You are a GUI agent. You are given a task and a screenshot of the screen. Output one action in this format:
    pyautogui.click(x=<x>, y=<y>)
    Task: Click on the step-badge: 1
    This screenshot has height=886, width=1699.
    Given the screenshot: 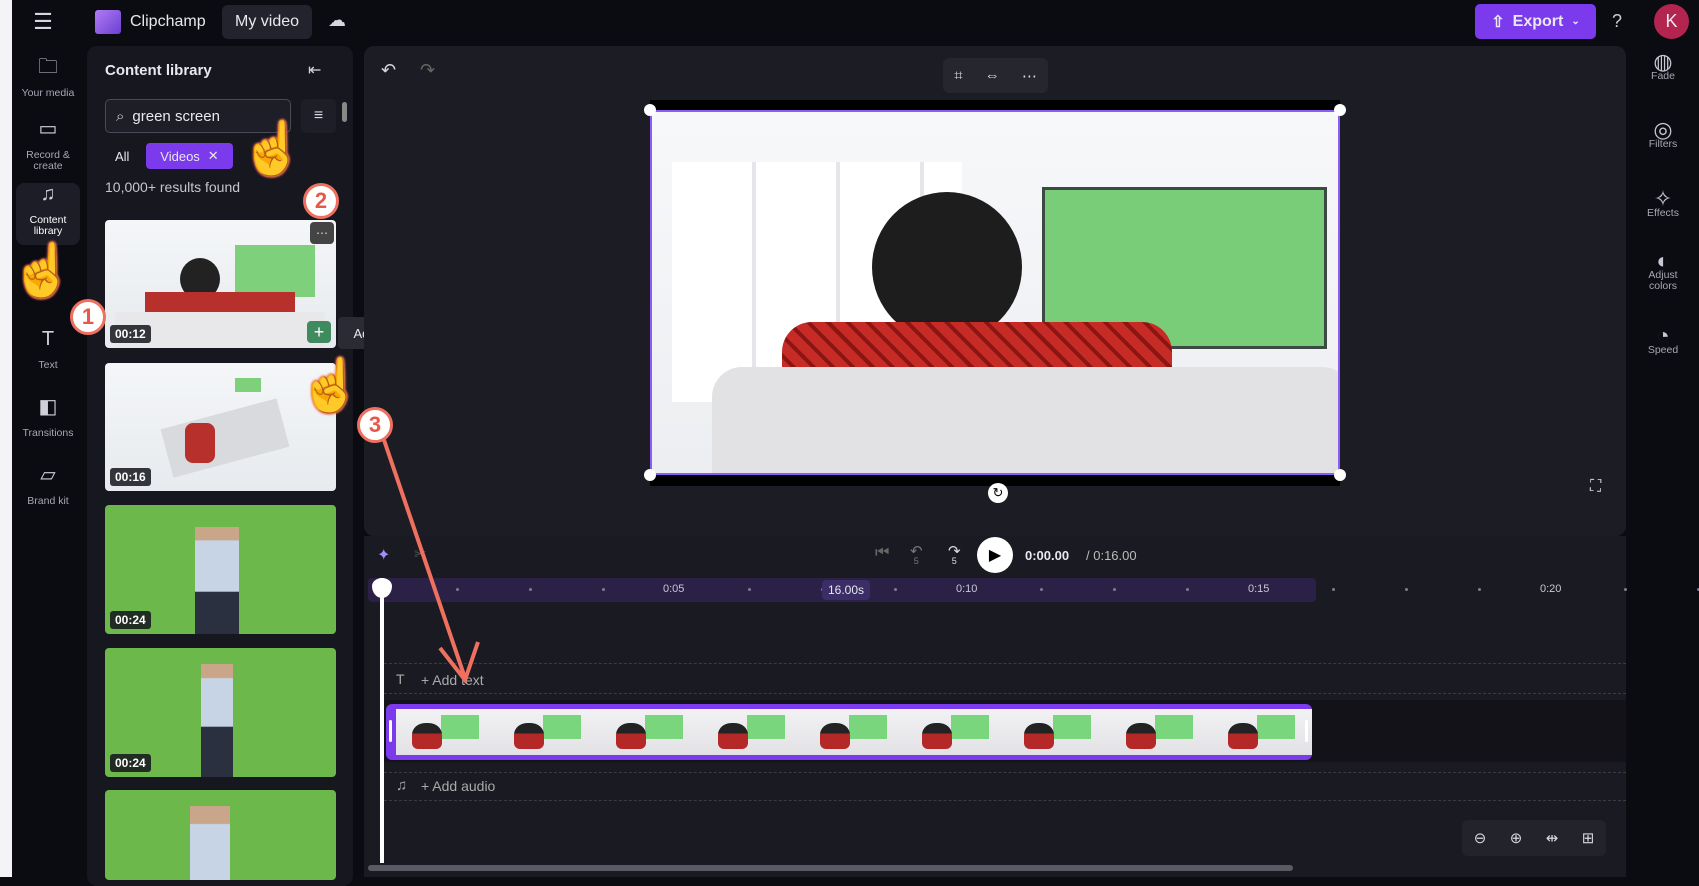 What is the action you would take?
    pyautogui.click(x=88, y=317)
    